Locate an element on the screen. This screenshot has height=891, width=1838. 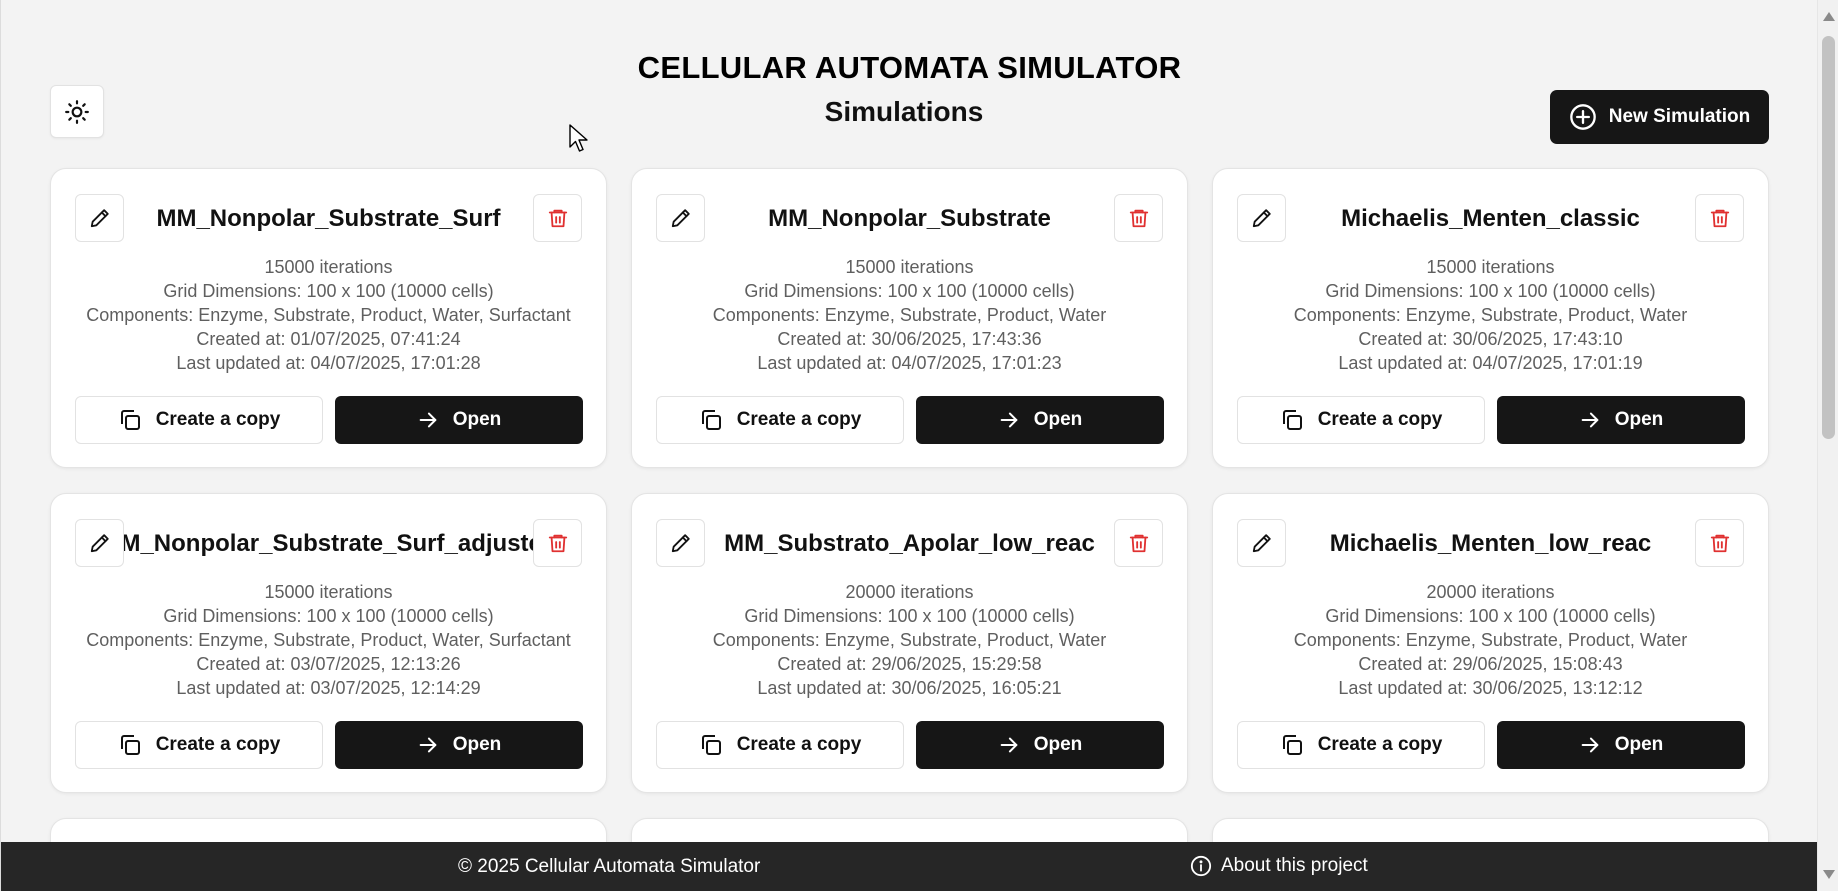
footer-copyright: © 2025 Cellular Automata Simulator is located at coordinates (609, 866).